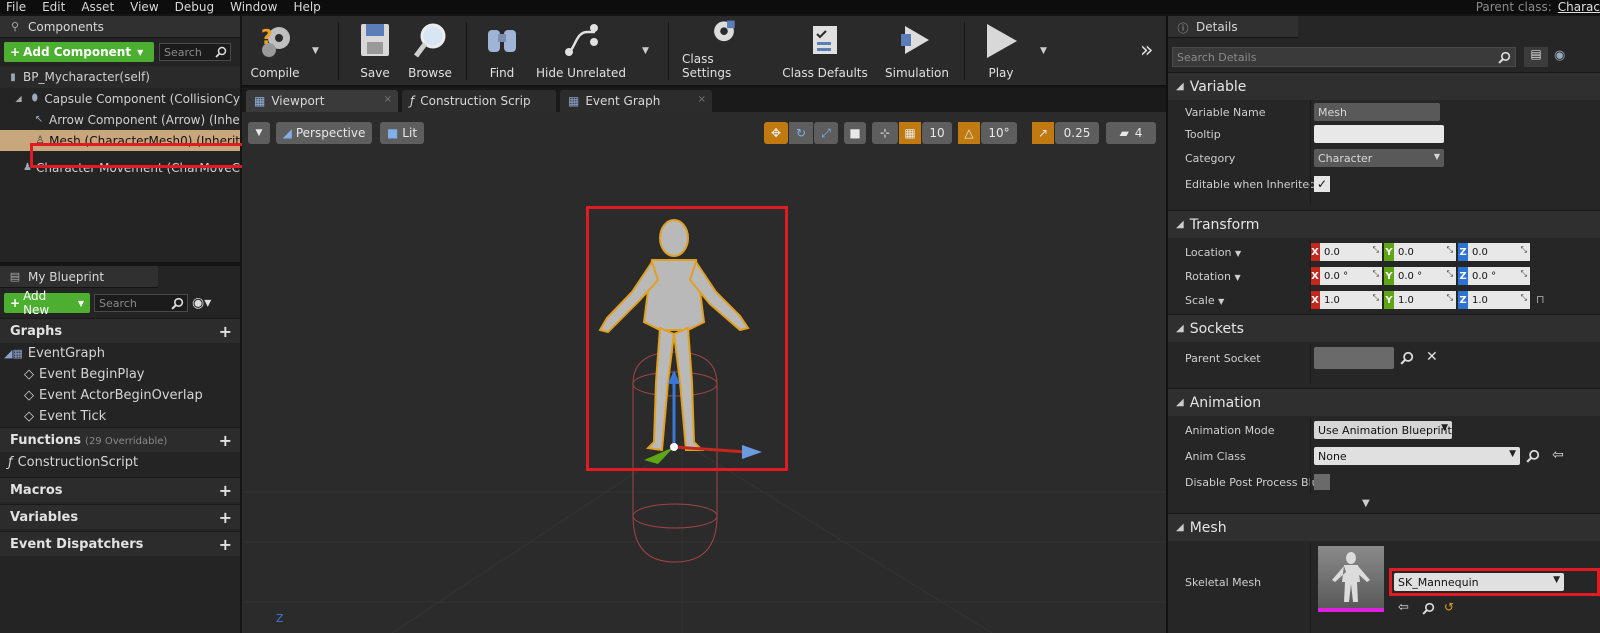 The image size is (1600, 633). What do you see at coordinates (1420, 300) in the screenshot?
I see `scale-y: Y 1.0 ⤡` at bounding box center [1420, 300].